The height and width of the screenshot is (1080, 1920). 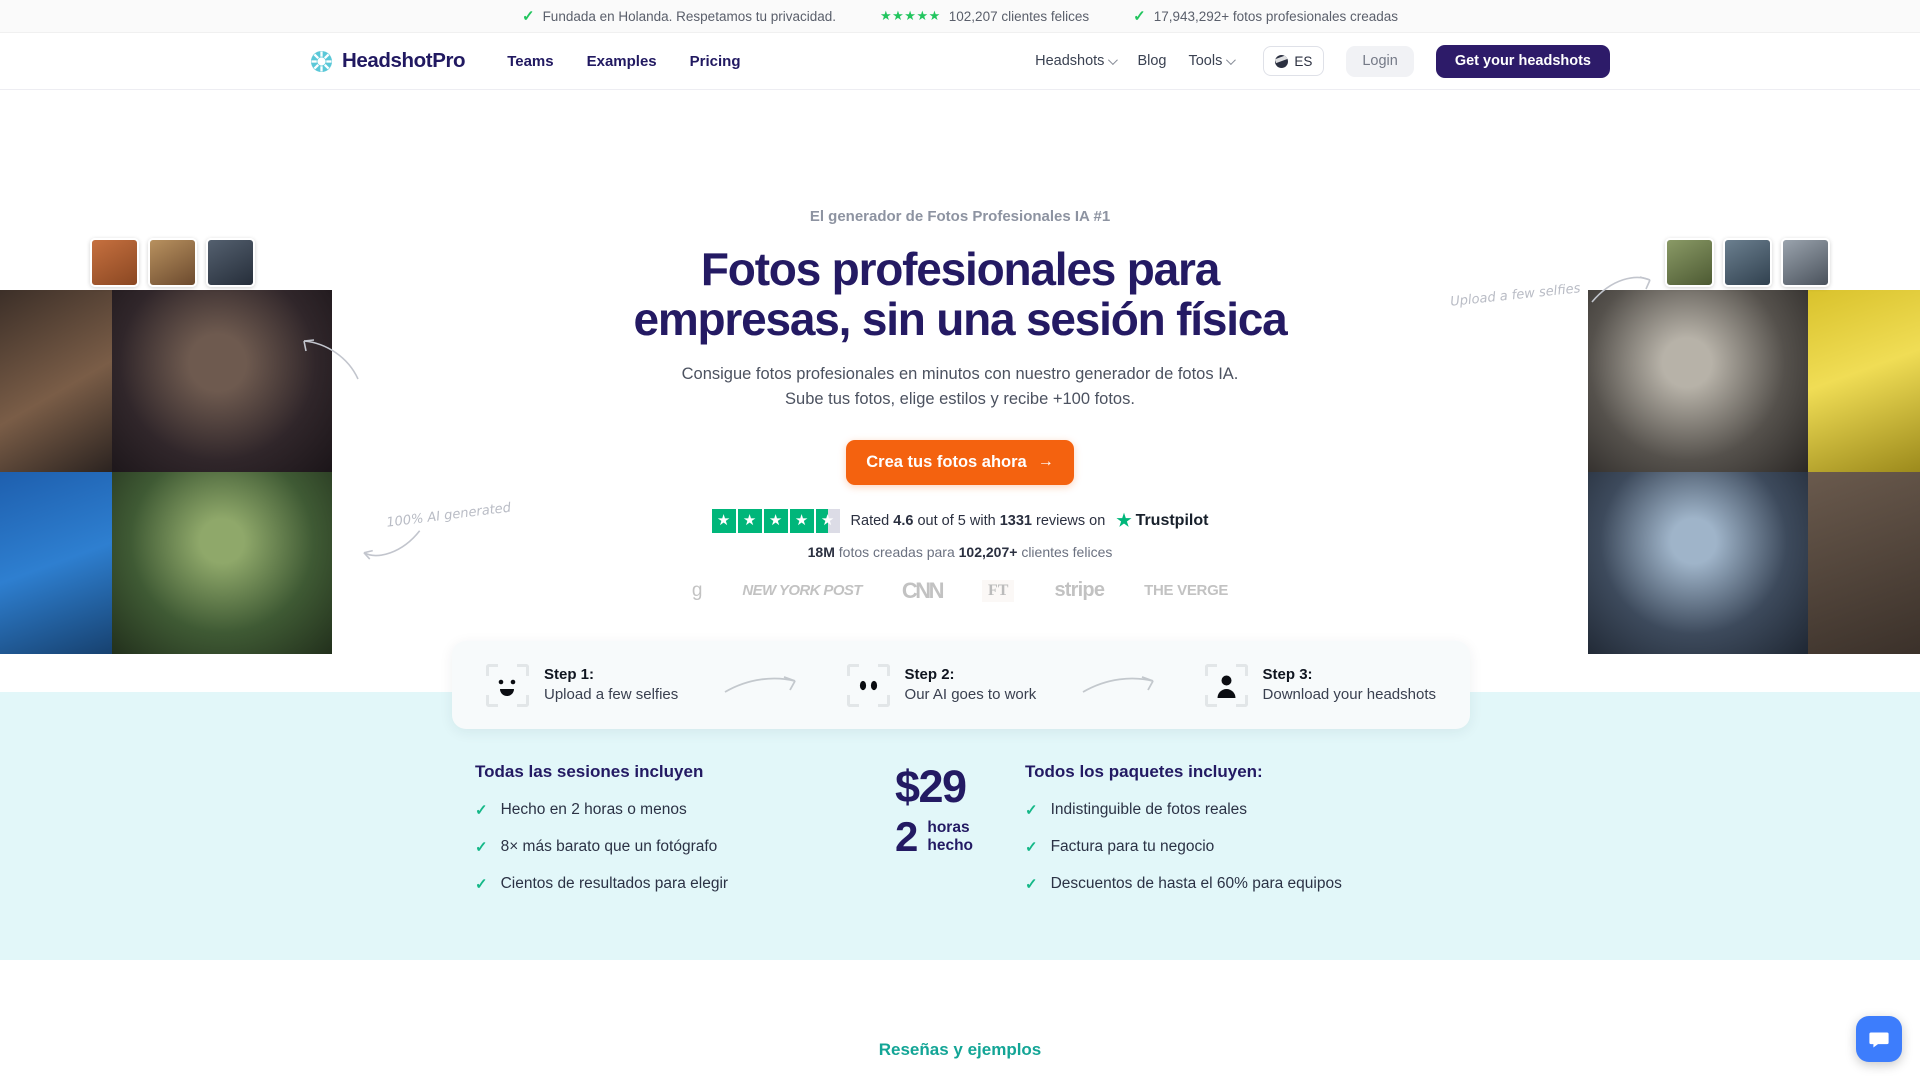 What do you see at coordinates (404, 60) in the screenshot?
I see `brand-name: HeadshotPro` at bounding box center [404, 60].